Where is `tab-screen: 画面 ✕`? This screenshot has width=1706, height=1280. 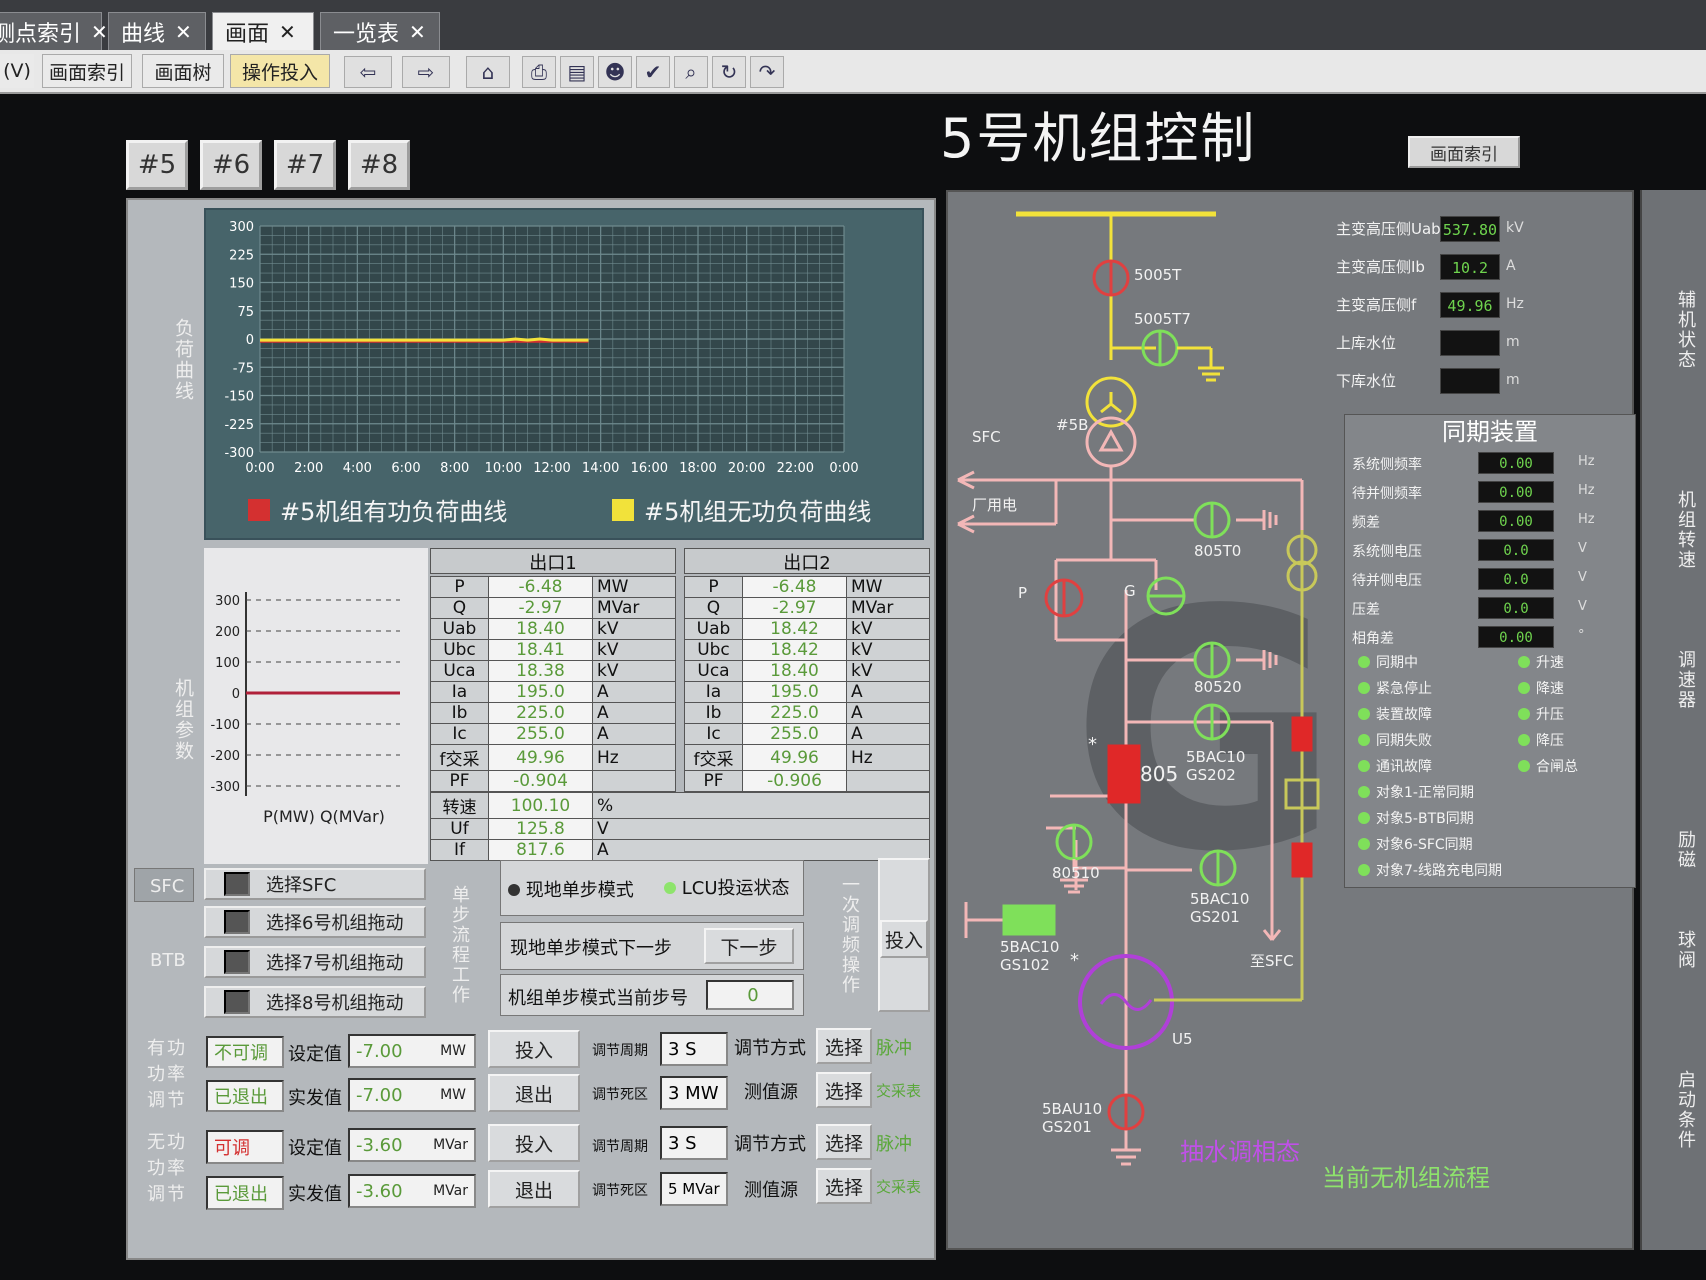 tab-screen: 画面 ✕ is located at coordinates (263, 31).